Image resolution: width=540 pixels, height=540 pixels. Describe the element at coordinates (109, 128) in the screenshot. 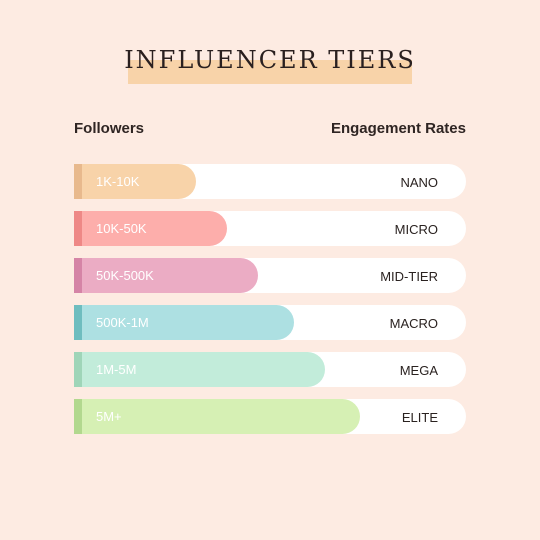

I see `followers-header: Followers` at that location.